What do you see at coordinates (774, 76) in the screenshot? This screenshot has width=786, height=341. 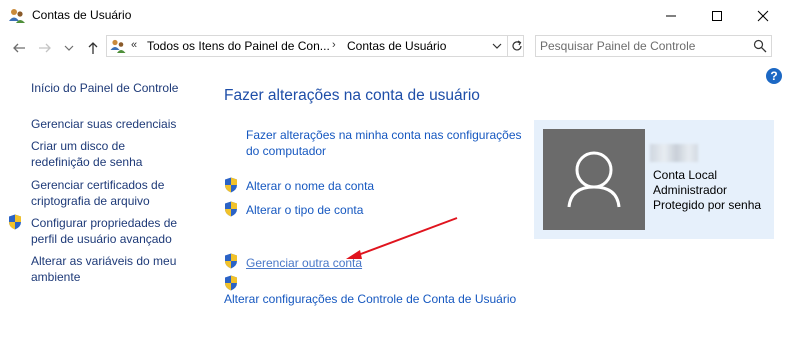 I see `help-button: ?` at bounding box center [774, 76].